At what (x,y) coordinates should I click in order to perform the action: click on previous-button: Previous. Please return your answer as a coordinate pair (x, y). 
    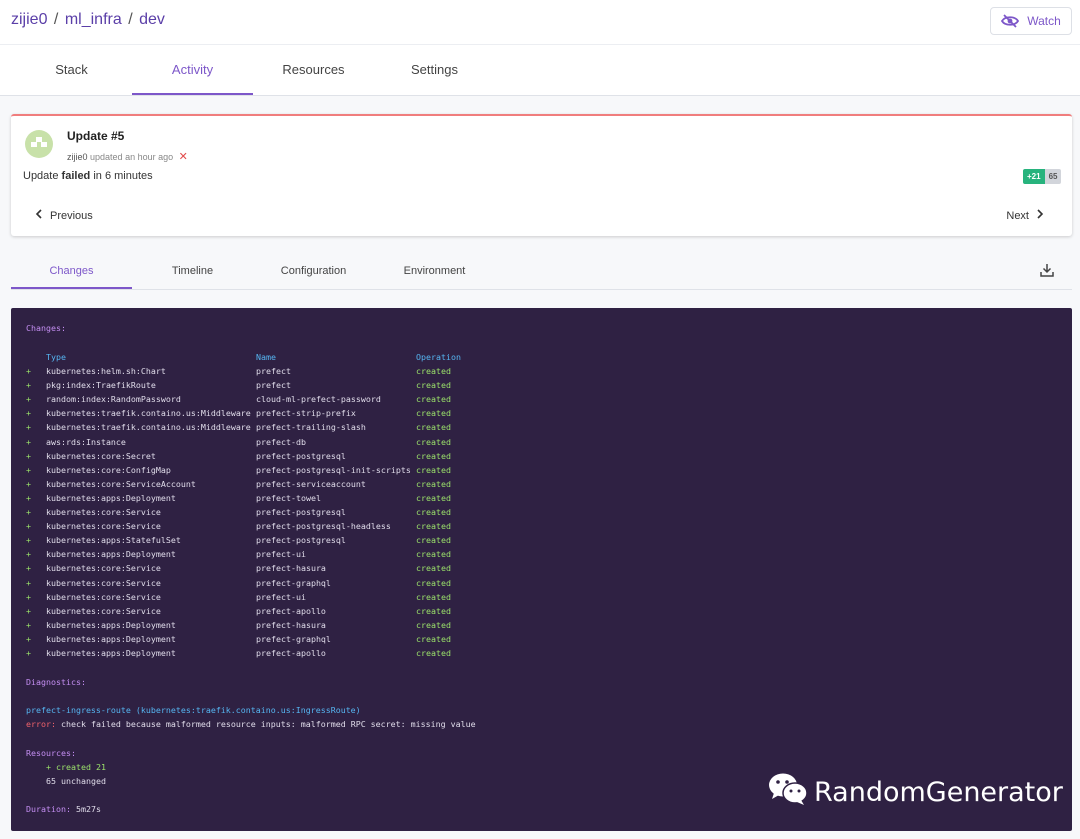
    Looking at the image, I should click on (64, 215).